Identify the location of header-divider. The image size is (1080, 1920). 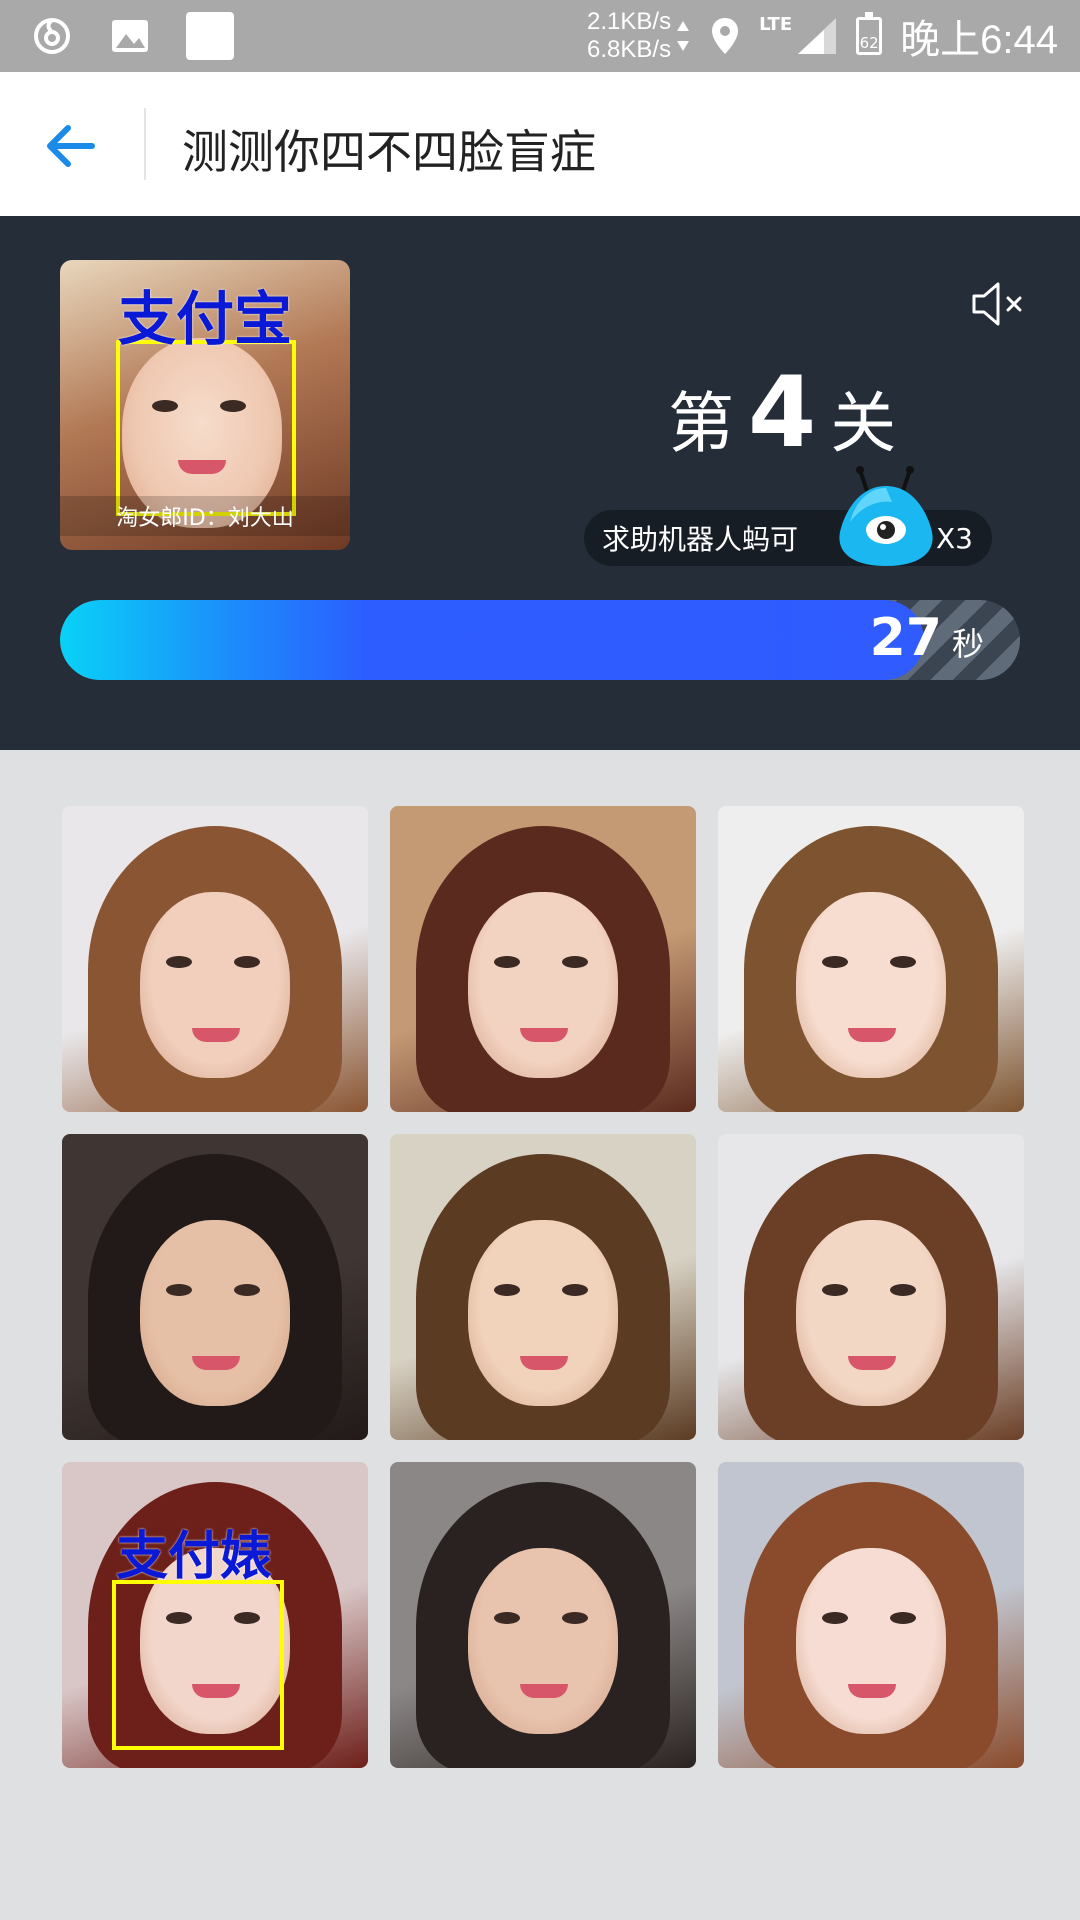
(145, 144).